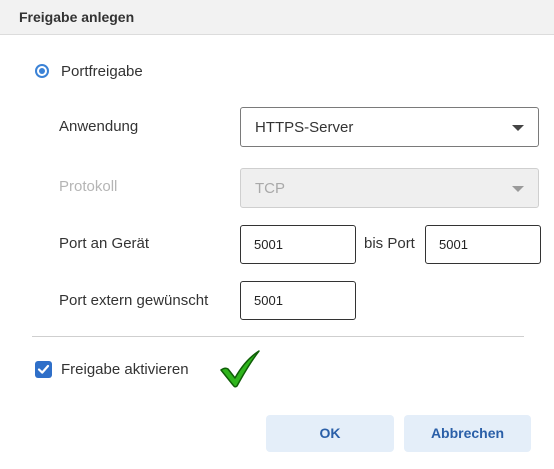  Describe the element at coordinates (330, 433) in the screenshot. I see `ok-button: OK` at that location.